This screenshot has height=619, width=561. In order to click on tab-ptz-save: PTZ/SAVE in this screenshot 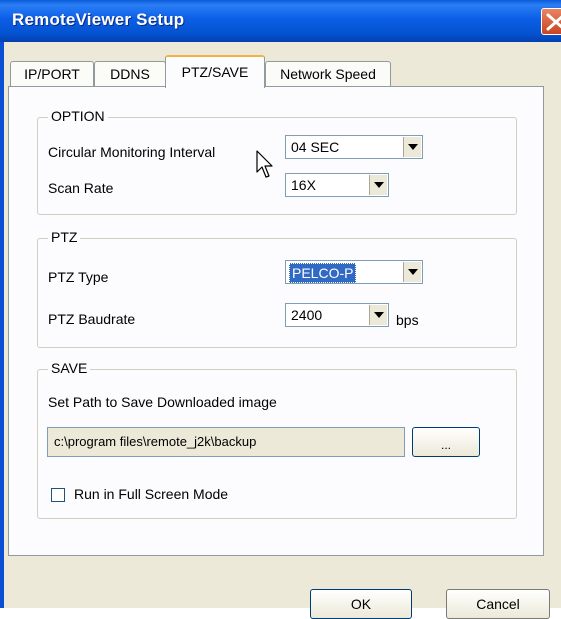, I will do `click(215, 71)`.